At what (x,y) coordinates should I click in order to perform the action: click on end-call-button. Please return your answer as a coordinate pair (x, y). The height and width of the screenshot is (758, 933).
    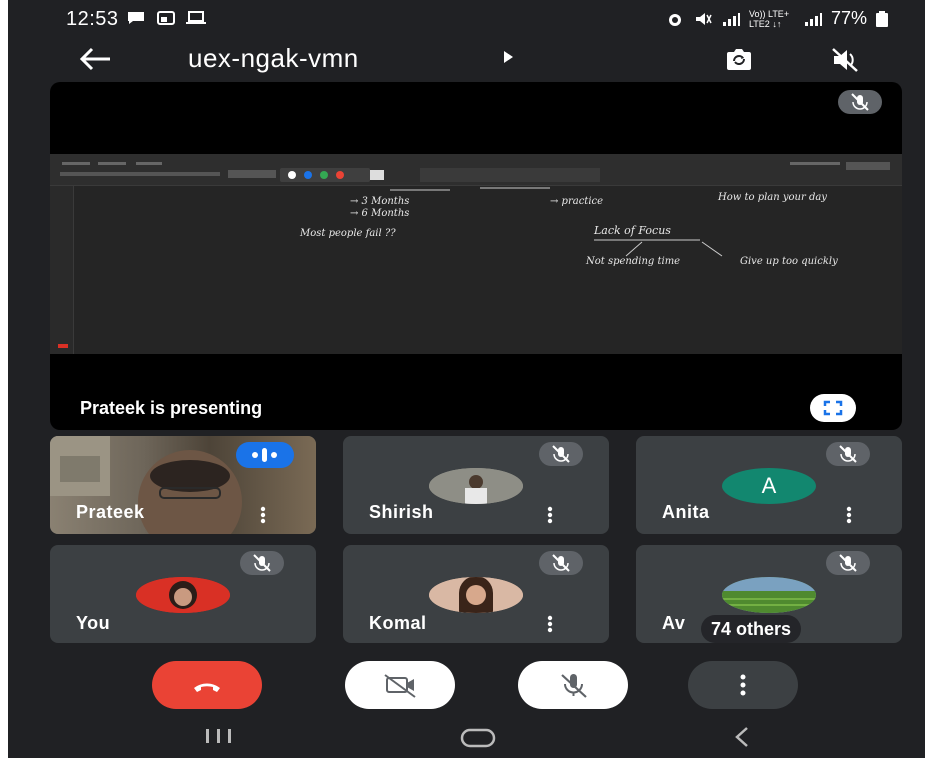
    Looking at the image, I should click on (207, 685).